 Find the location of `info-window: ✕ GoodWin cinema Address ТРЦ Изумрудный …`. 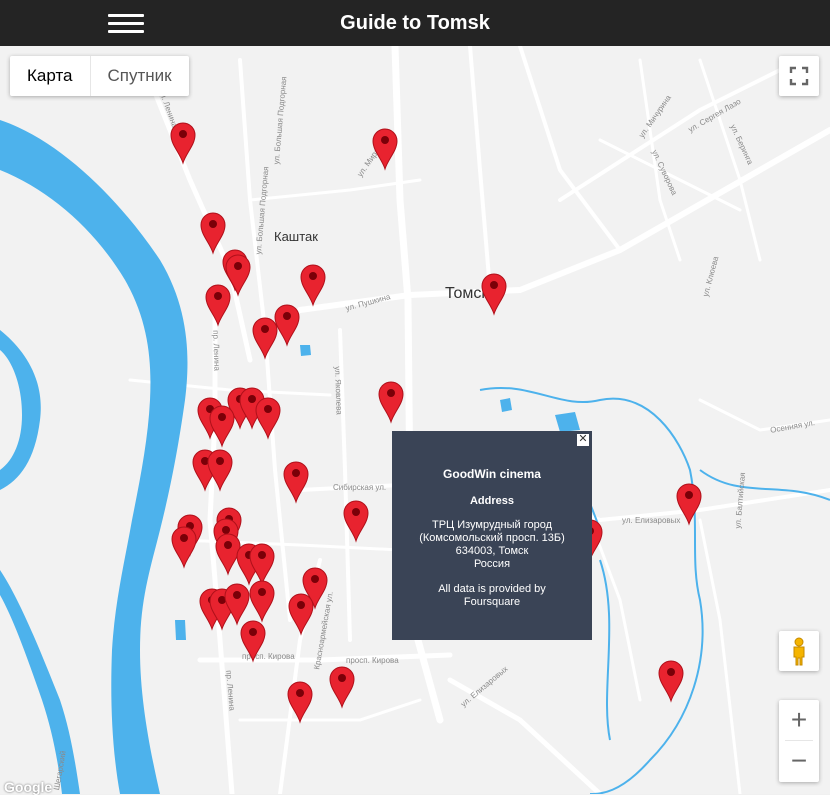

info-window: ✕ GoodWin cinema Address ТРЦ Изумрудный … is located at coordinates (492, 535).